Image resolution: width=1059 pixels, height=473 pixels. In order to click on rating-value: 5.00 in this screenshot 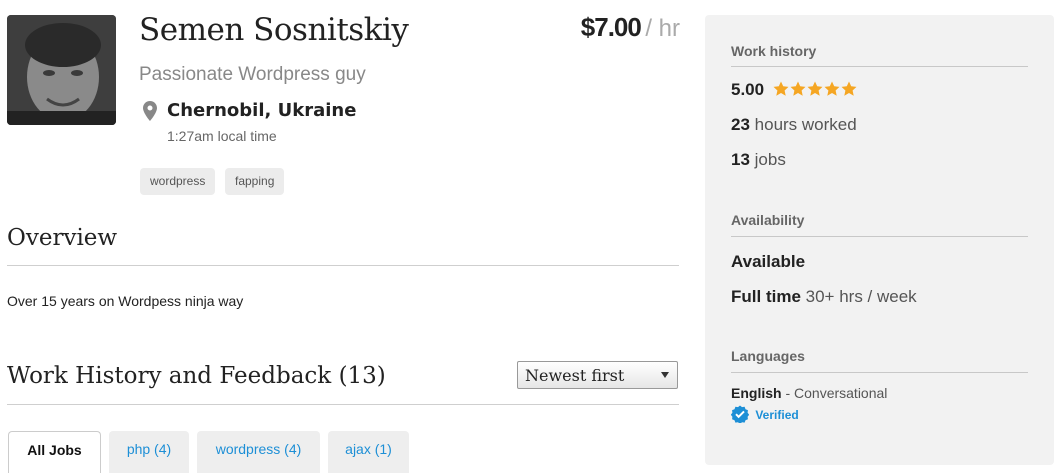, I will do `click(748, 89)`.